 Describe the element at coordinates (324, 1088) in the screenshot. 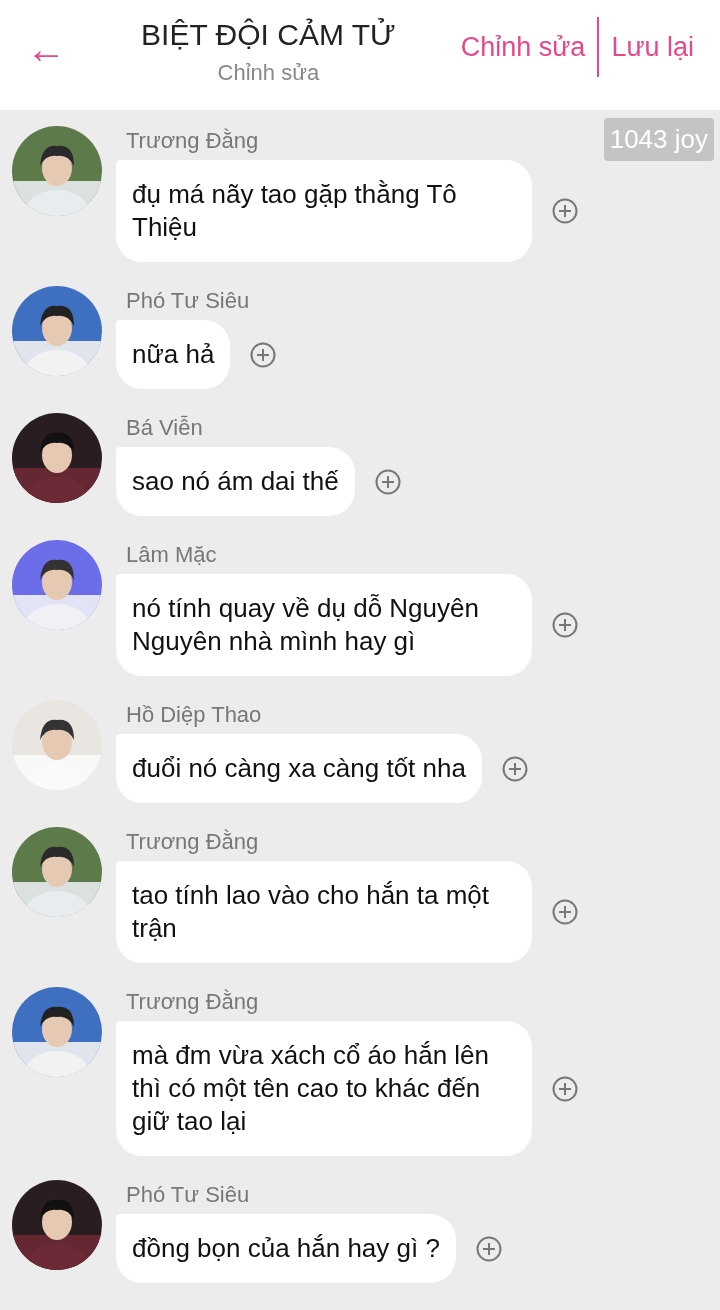

I see `message-bubble: mà đm vừa xách cổ áo hắn lên thì có một tên cao to khác đến giữ tao lại` at that location.